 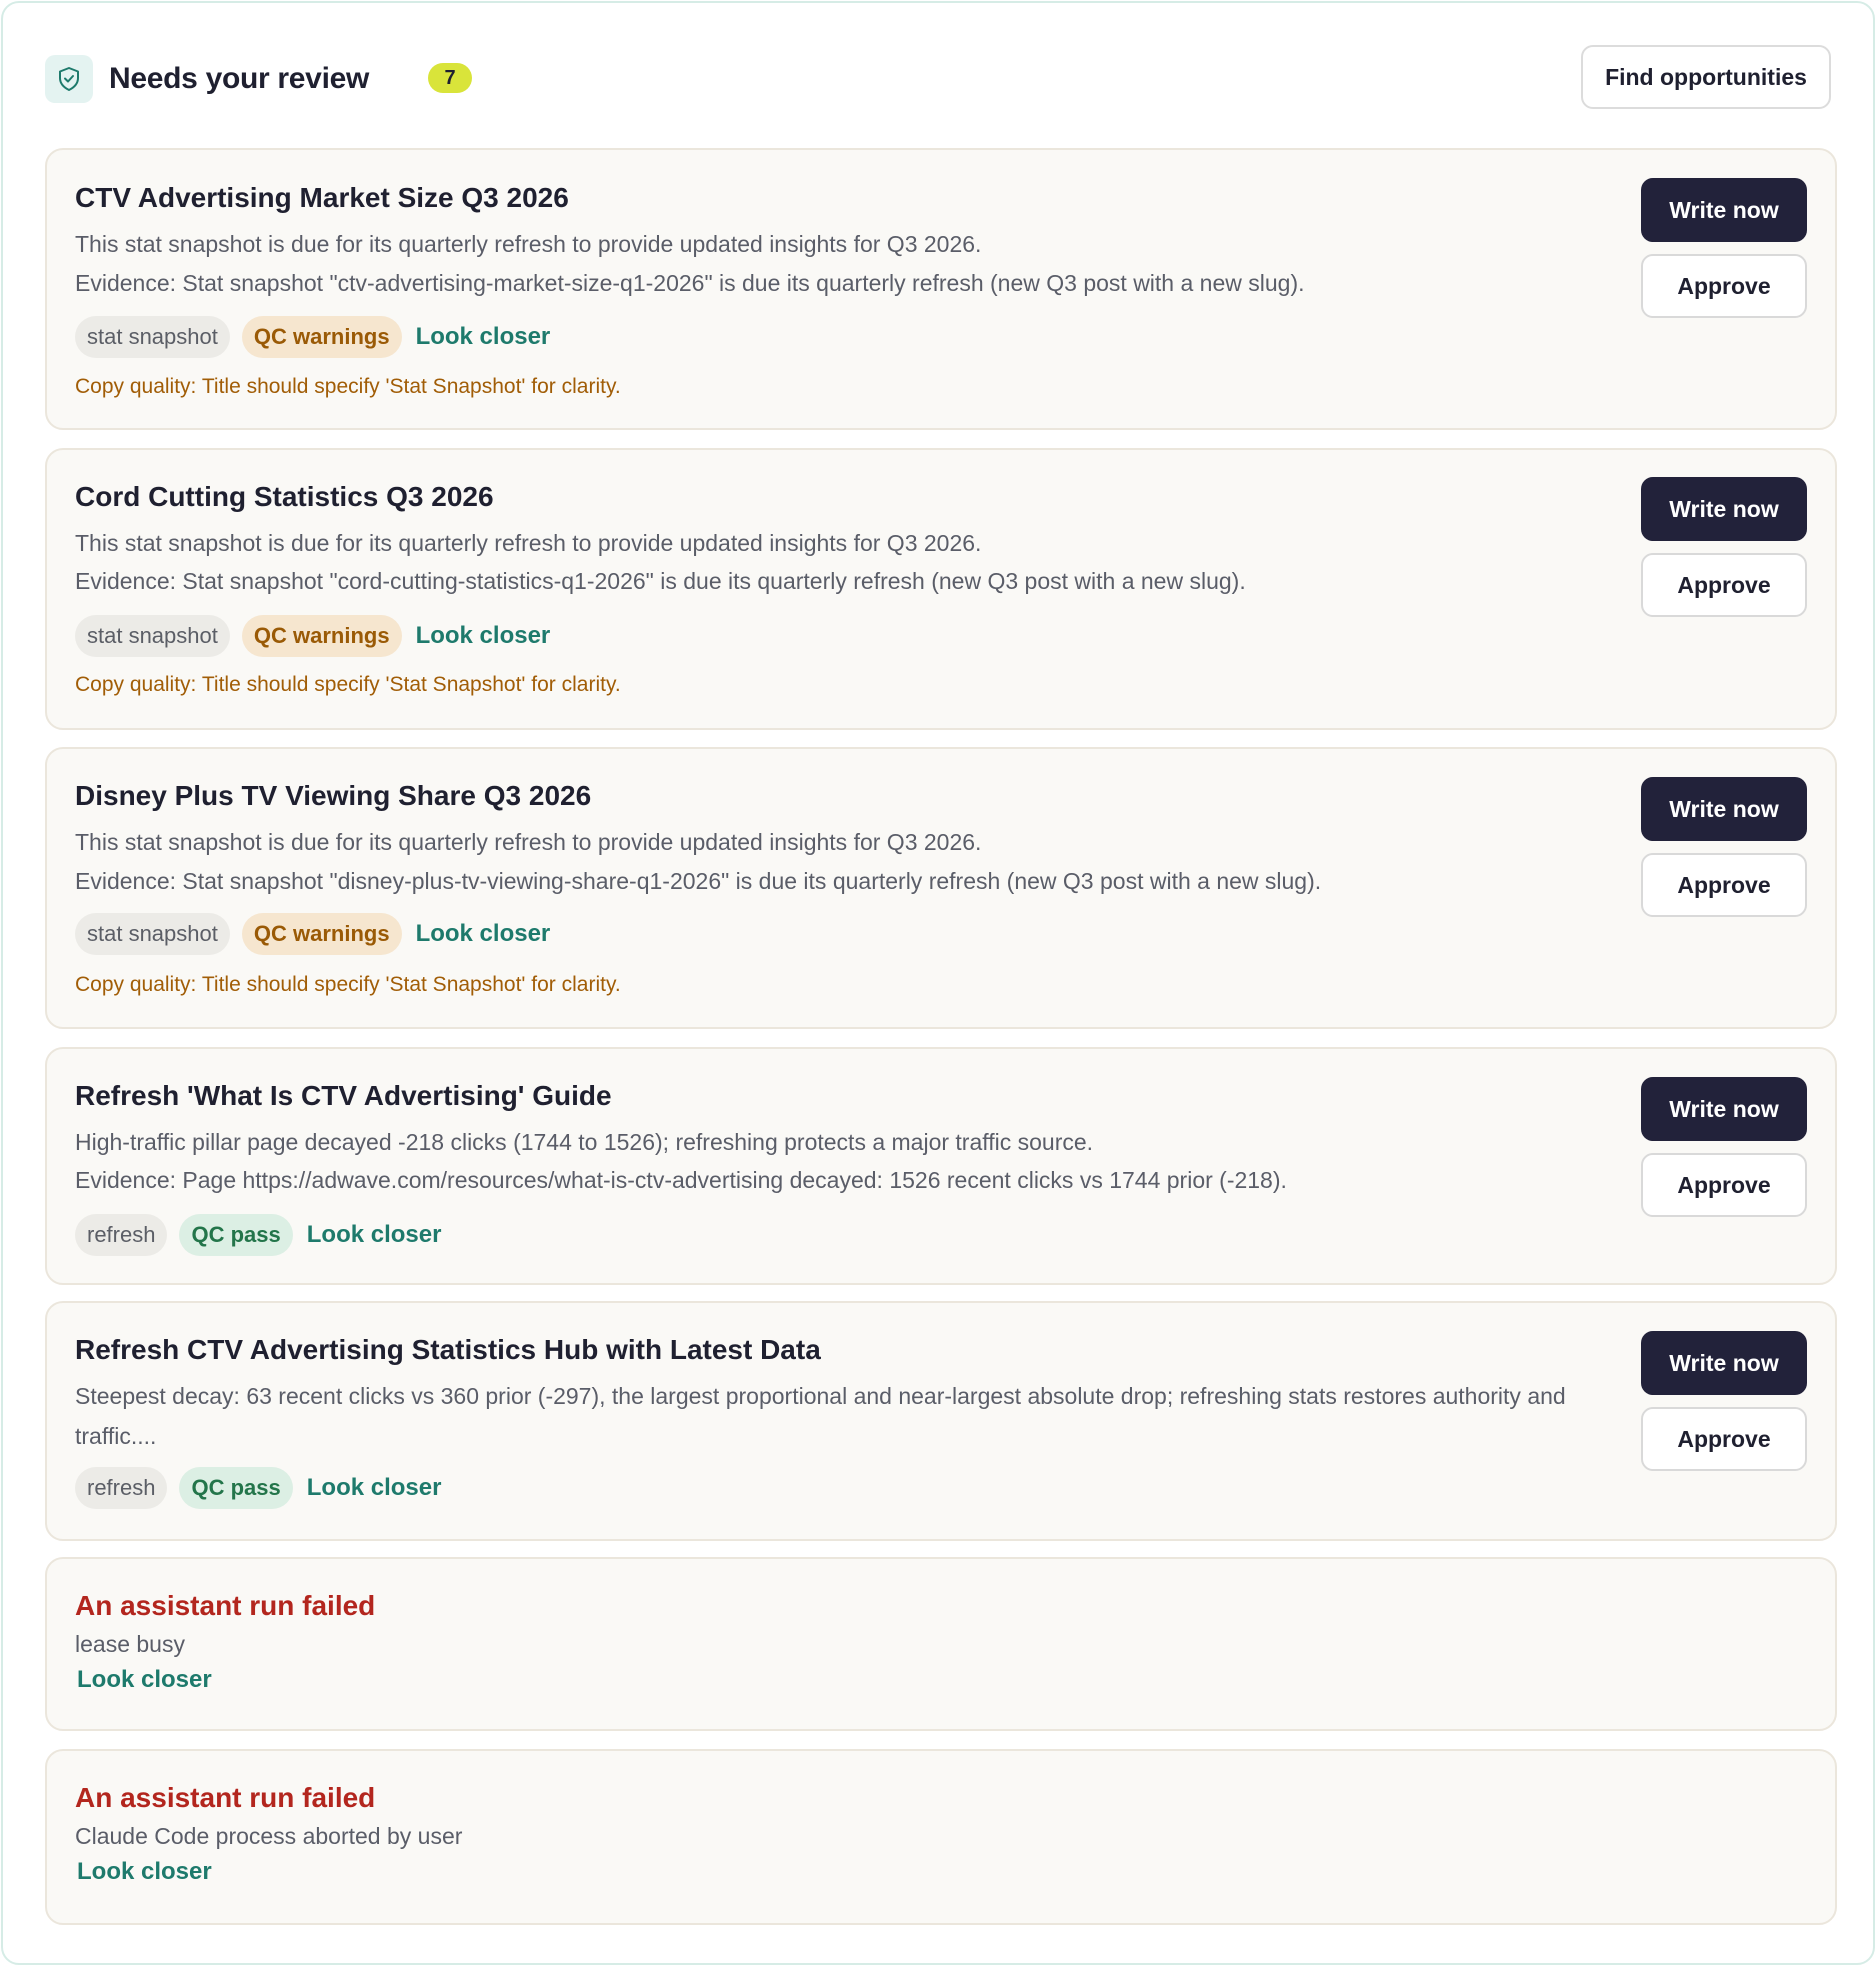 I want to click on page-title: Needs your review, so click(x=239, y=78).